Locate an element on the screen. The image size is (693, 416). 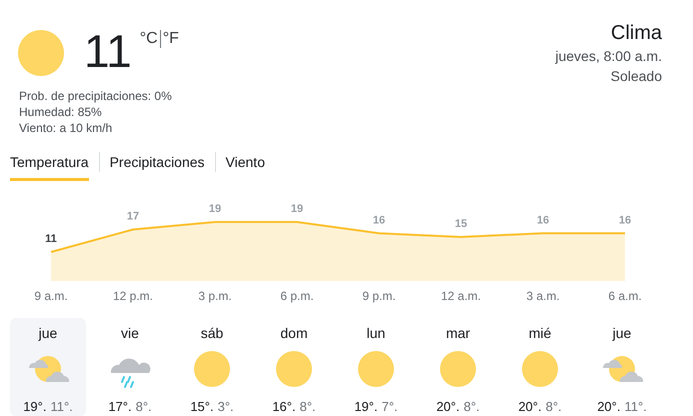
day-forecast: mié 20°. 8°. is located at coordinates (540, 367).